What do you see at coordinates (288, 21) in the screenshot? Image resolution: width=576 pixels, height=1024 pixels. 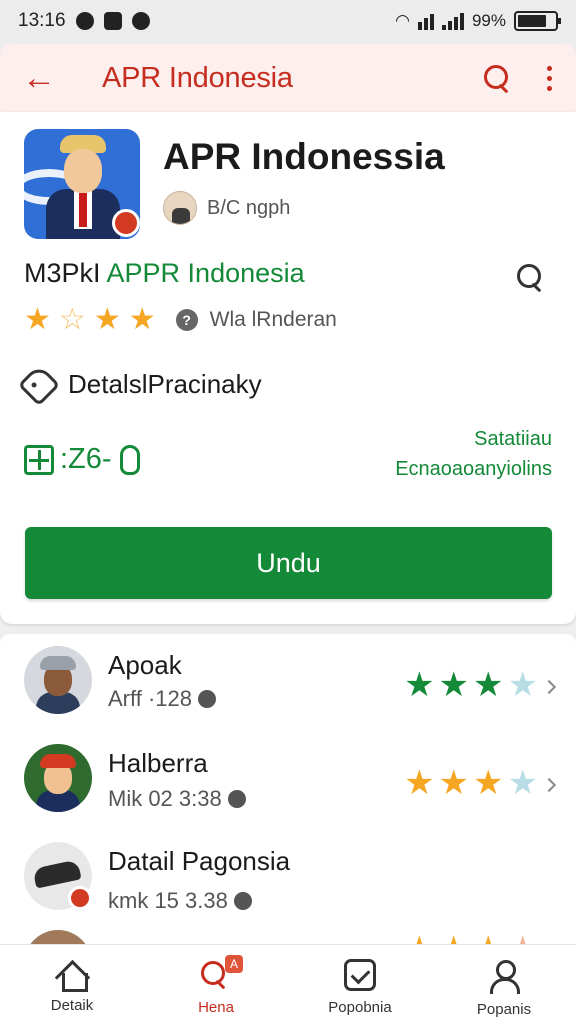 I see `status-bar: 13:16 ◠ 99%` at bounding box center [288, 21].